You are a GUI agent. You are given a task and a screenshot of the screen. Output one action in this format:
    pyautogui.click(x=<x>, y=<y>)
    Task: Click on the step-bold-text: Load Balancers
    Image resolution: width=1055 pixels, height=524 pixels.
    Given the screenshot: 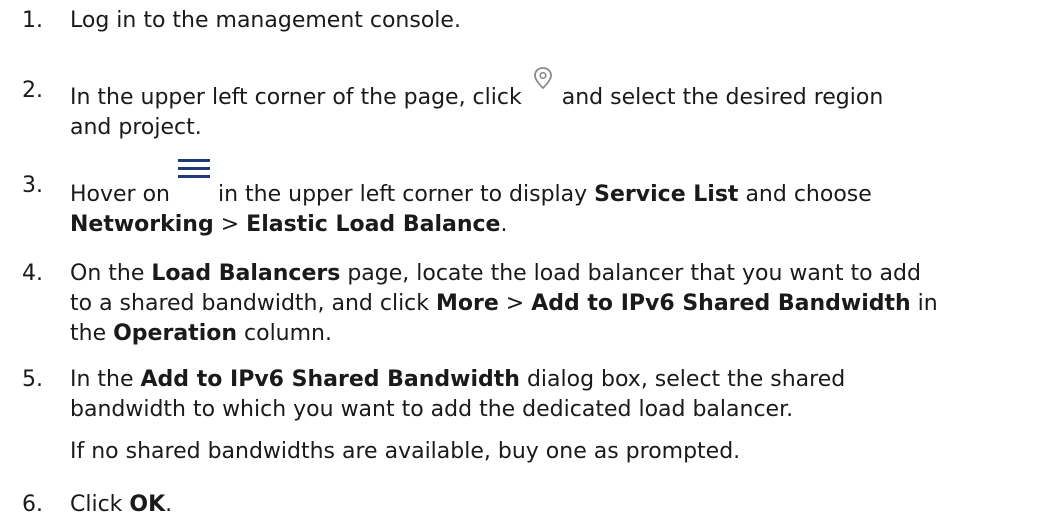 What is the action you would take?
    pyautogui.click(x=246, y=273)
    